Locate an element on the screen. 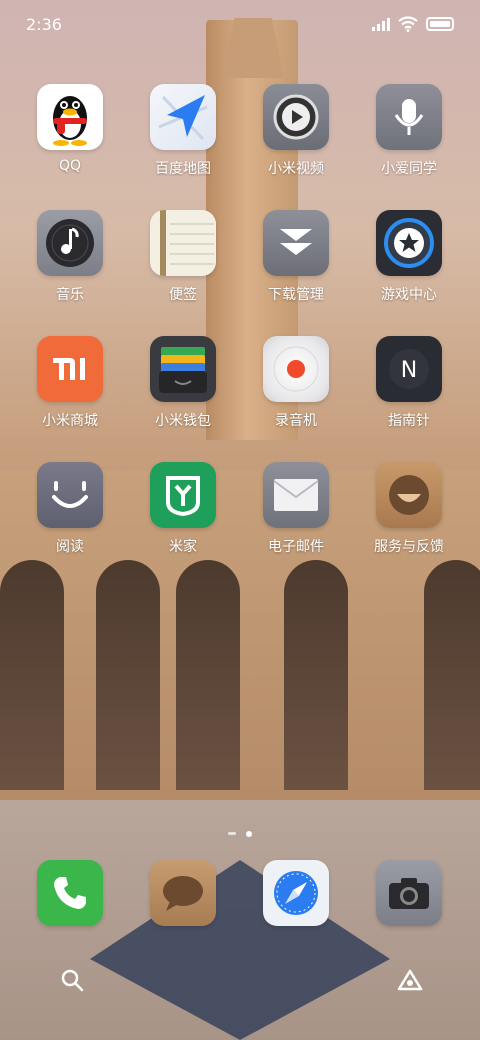  app-label: 音乐 is located at coordinates (70, 295).